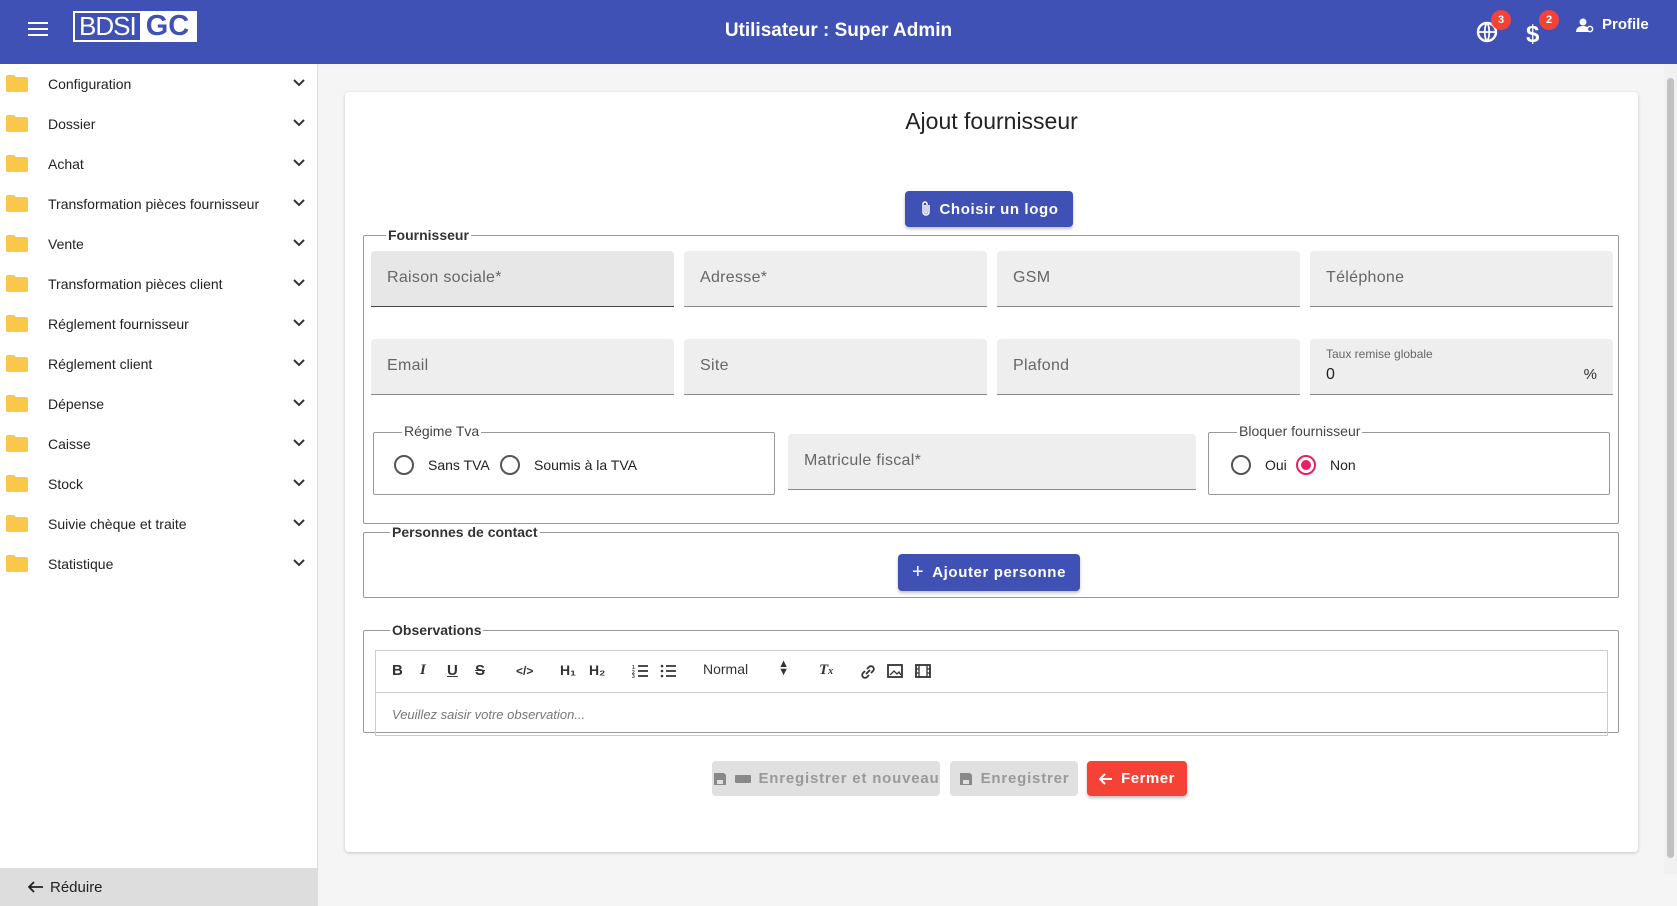 The height and width of the screenshot is (906, 1677). I want to click on sidebar-item-depense: Dépense, so click(159, 404).